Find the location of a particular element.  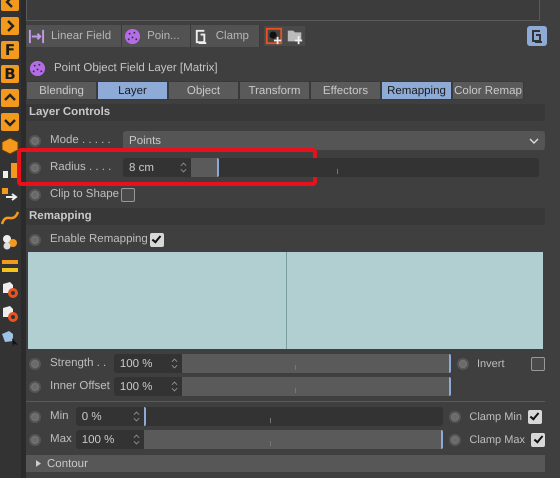

bar-chart-icon is located at coordinates (10, 170).